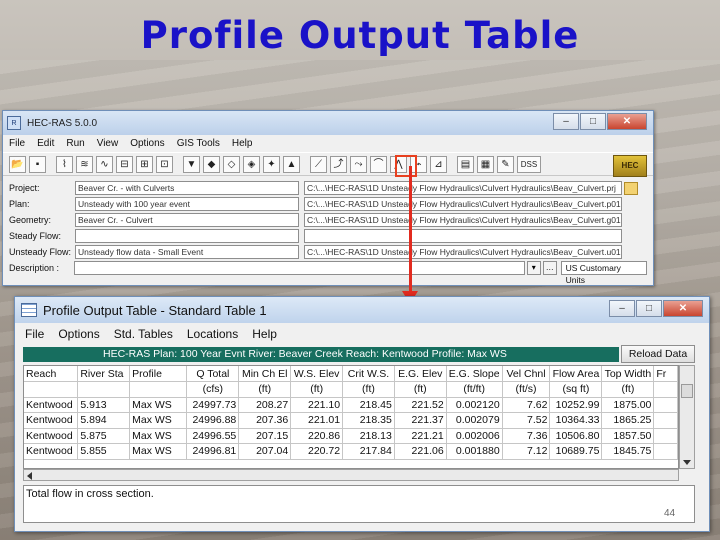  What do you see at coordinates (420, 451) in the screenshot?
I see `cell-eg-elev: 221.06` at bounding box center [420, 451].